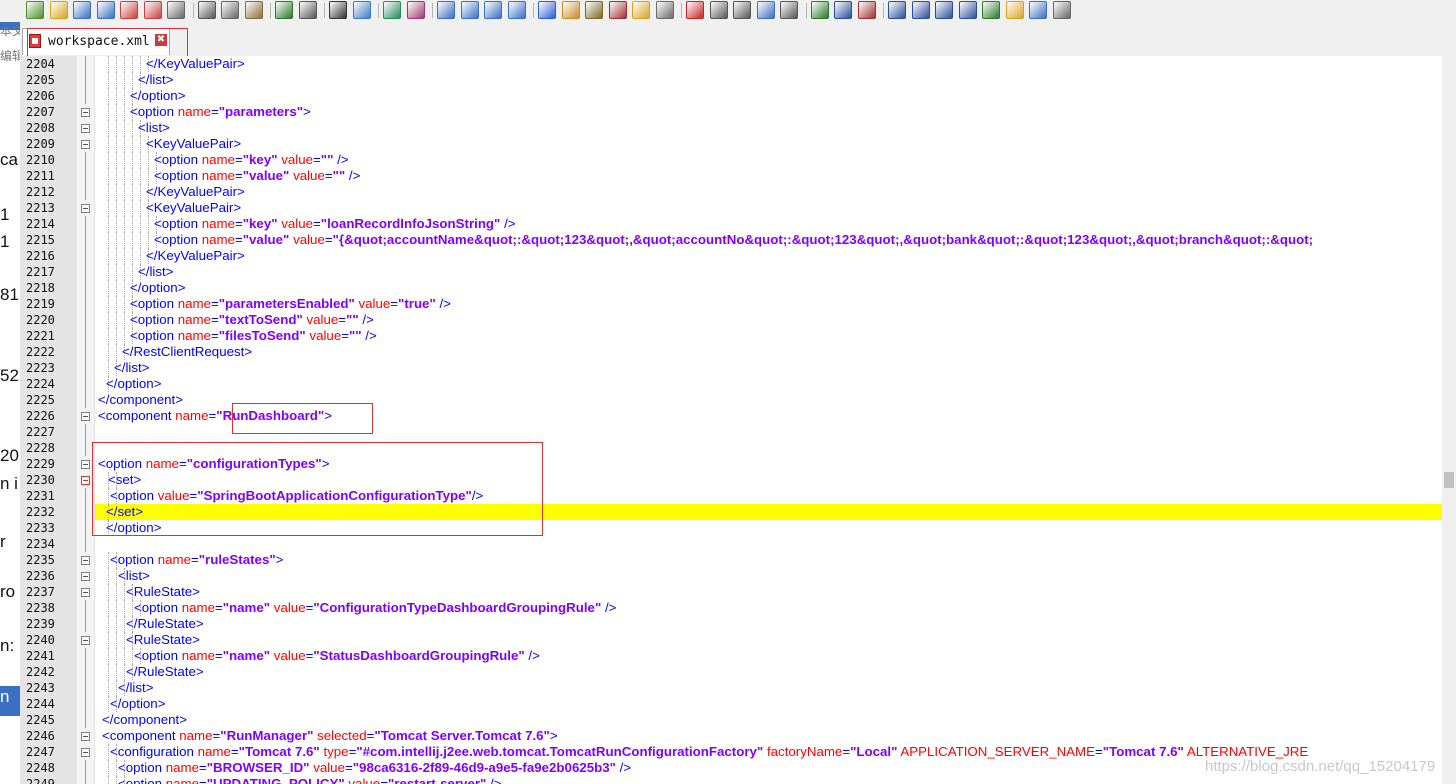 This screenshot has height=784, width=1456. What do you see at coordinates (695, 10) in the screenshot?
I see `record-macro-icon` at bounding box center [695, 10].